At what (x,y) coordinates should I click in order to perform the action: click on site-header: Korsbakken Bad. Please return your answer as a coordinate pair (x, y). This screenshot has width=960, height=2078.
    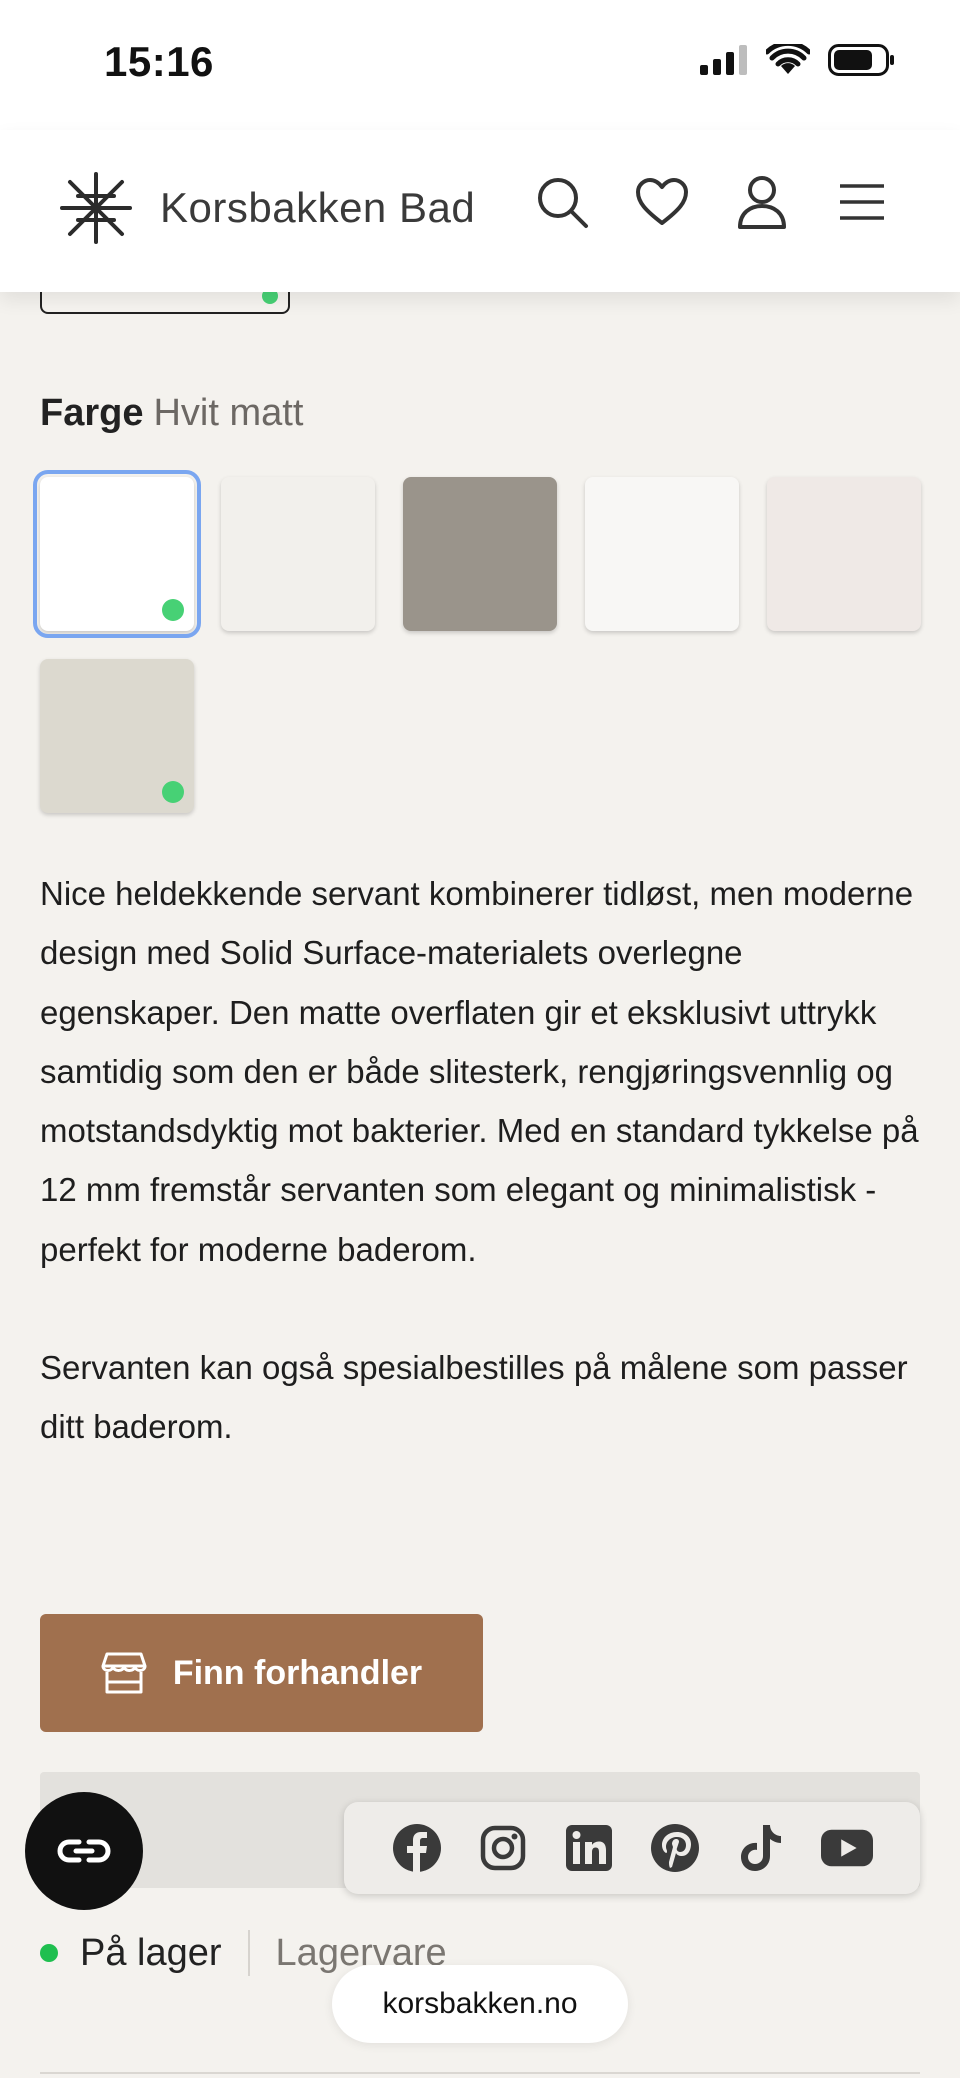
    Looking at the image, I should click on (480, 211).